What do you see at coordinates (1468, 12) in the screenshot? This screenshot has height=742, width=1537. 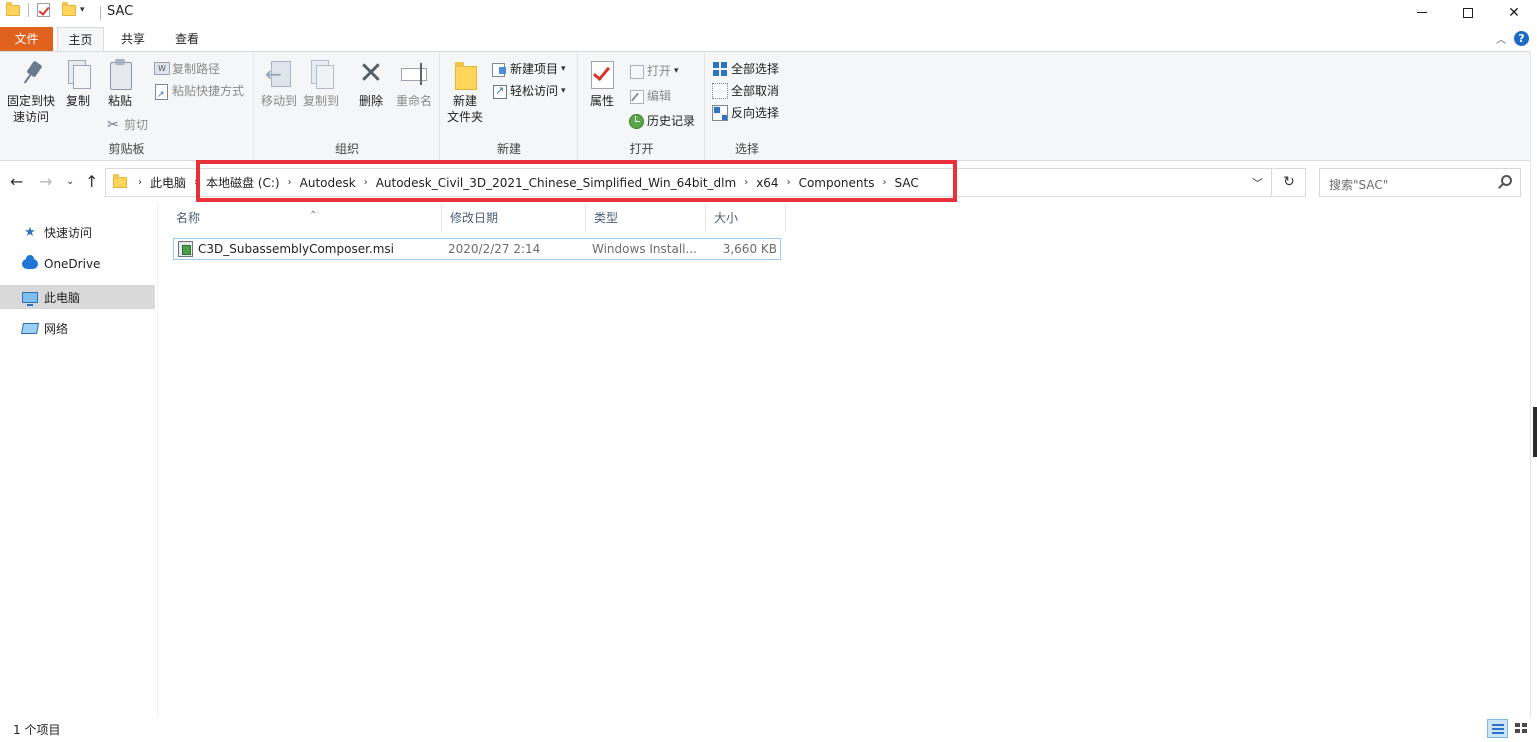 I see `maximize-button` at bounding box center [1468, 12].